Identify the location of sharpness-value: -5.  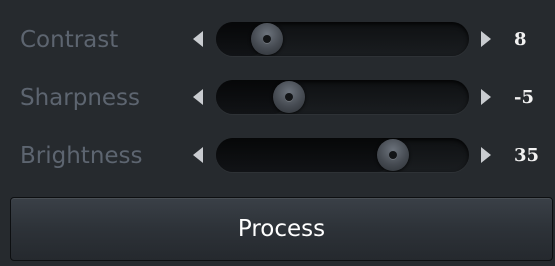
(524, 97).